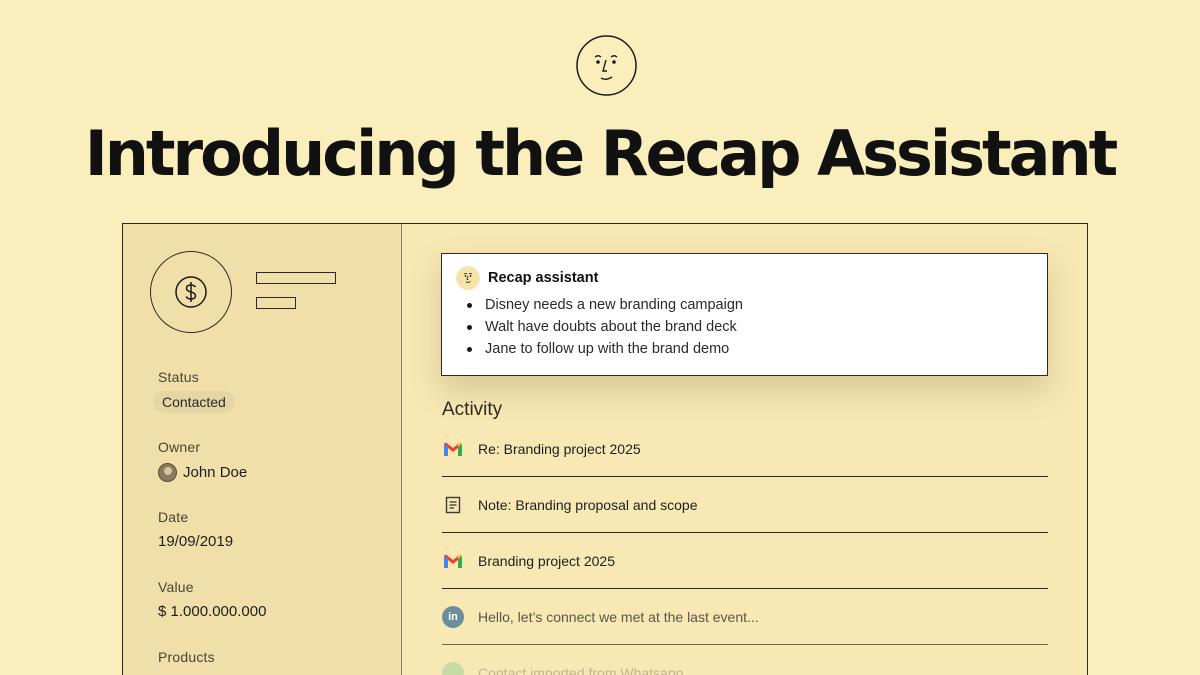  Describe the element at coordinates (178, 377) in the screenshot. I see `status-label: Status` at that location.